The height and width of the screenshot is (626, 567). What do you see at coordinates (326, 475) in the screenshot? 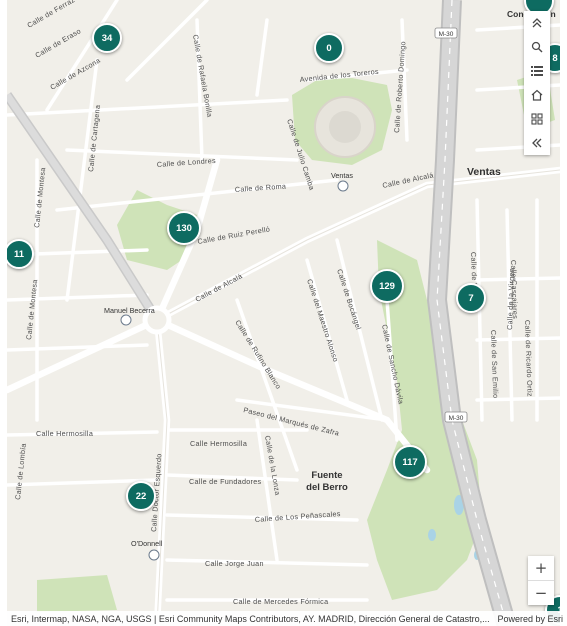
I see `place-label-fuente: Fuente` at bounding box center [326, 475].